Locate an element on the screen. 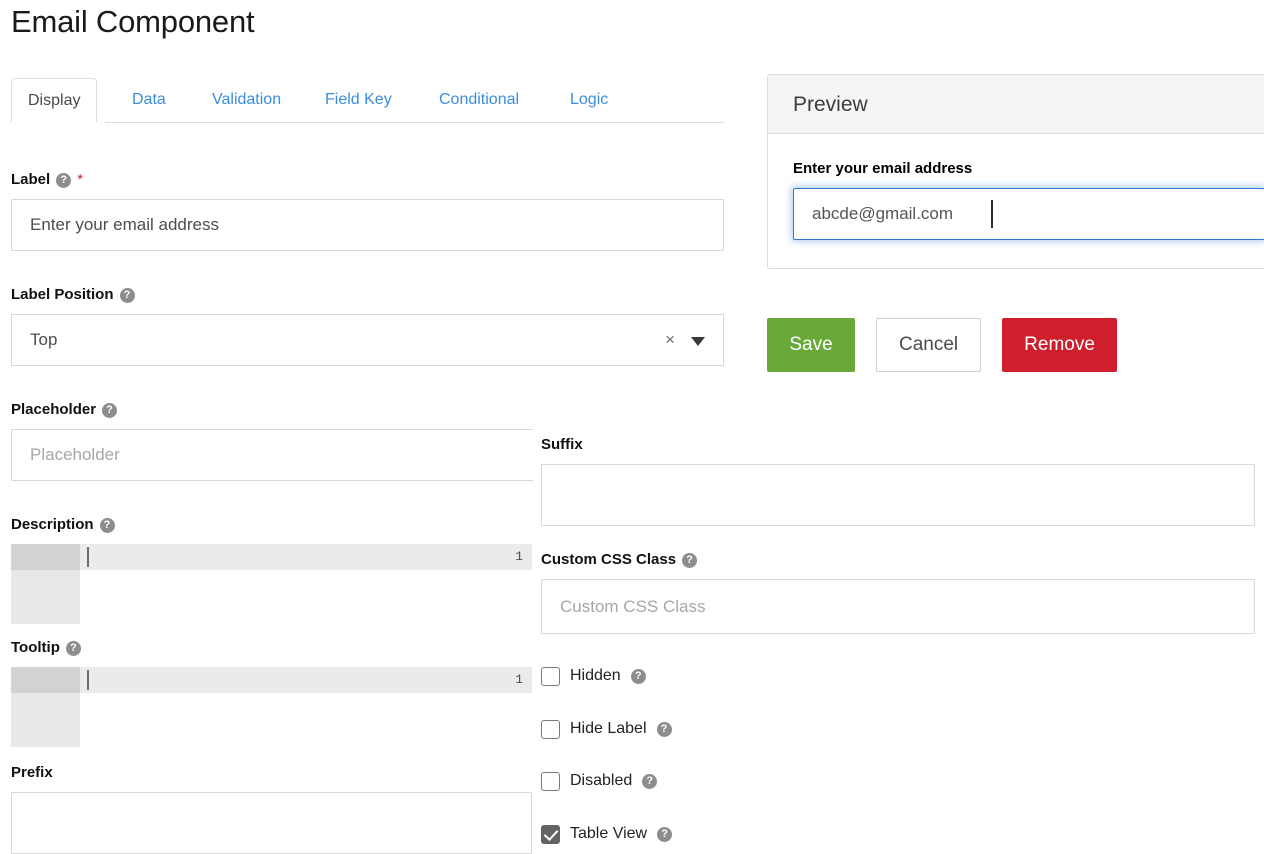 The width and height of the screenshot is (1264, 854). remove-button: Remove is located at coordinates (1059, 345).